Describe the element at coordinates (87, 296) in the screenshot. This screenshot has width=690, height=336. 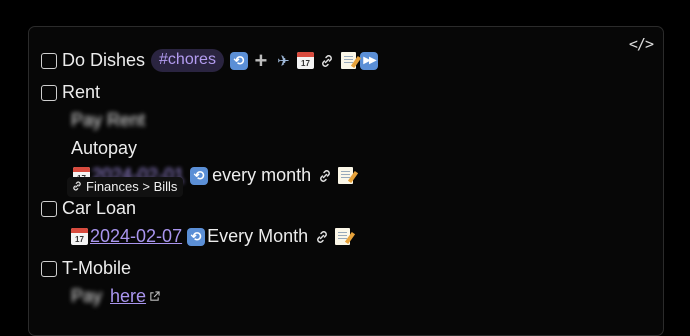
I see `redacted-text: Pay` at that location.